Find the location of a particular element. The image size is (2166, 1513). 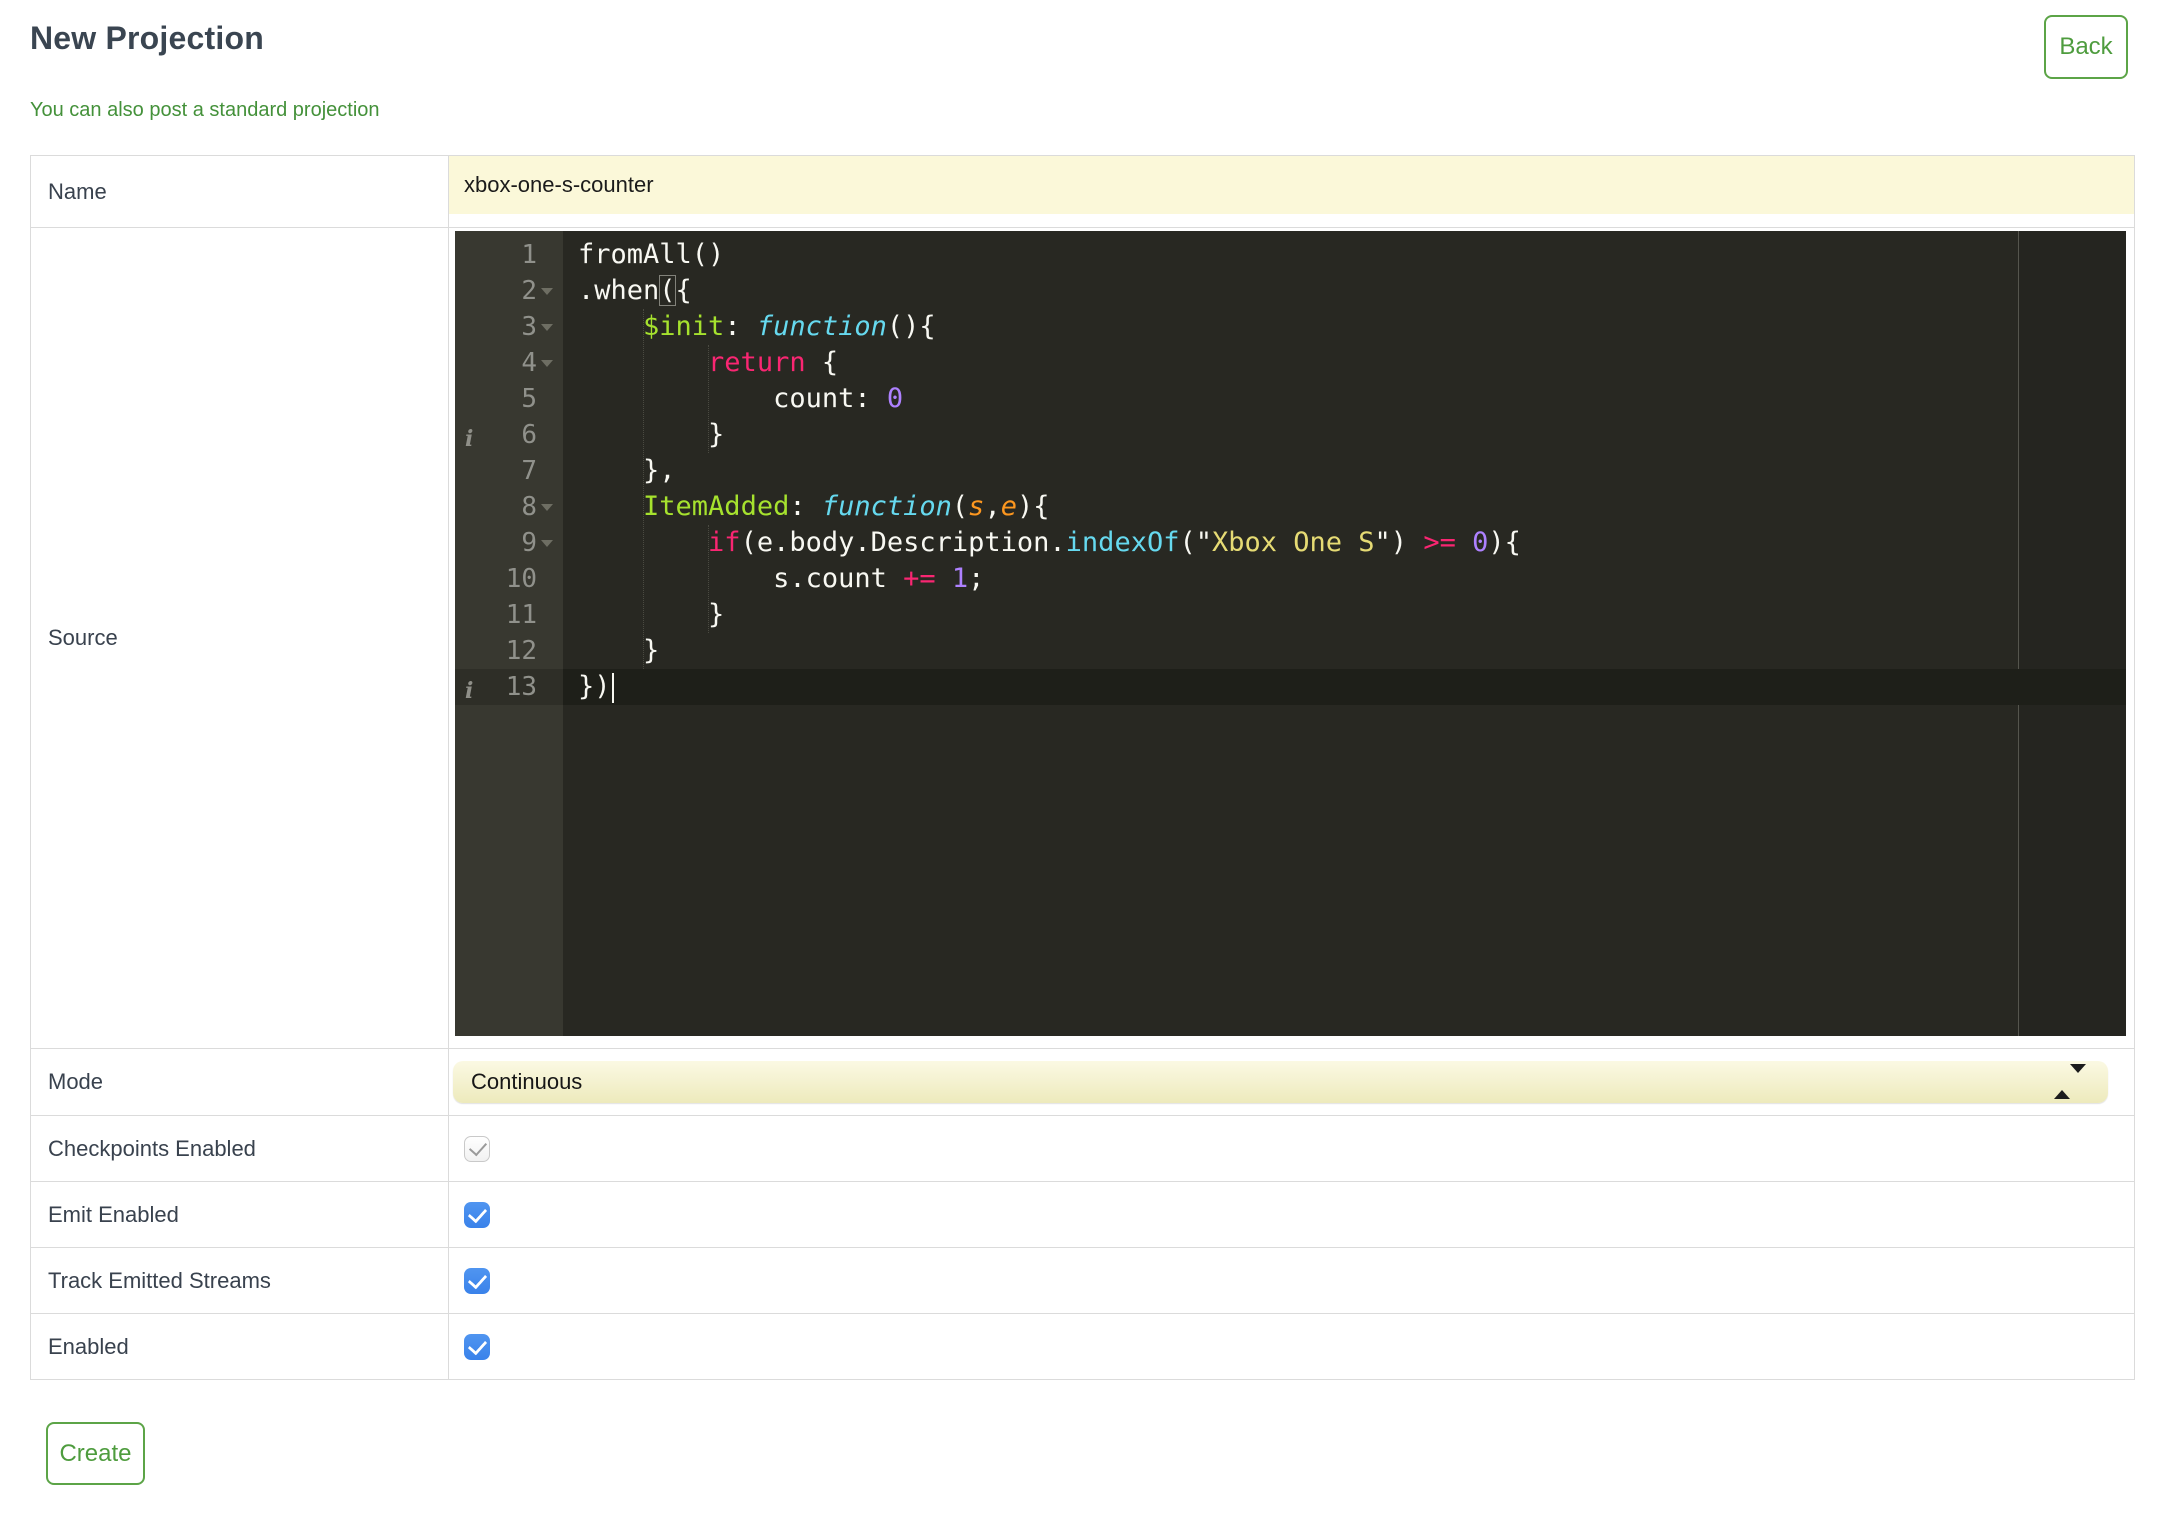

page-title: New Projection is located at coordinates (147, 38).